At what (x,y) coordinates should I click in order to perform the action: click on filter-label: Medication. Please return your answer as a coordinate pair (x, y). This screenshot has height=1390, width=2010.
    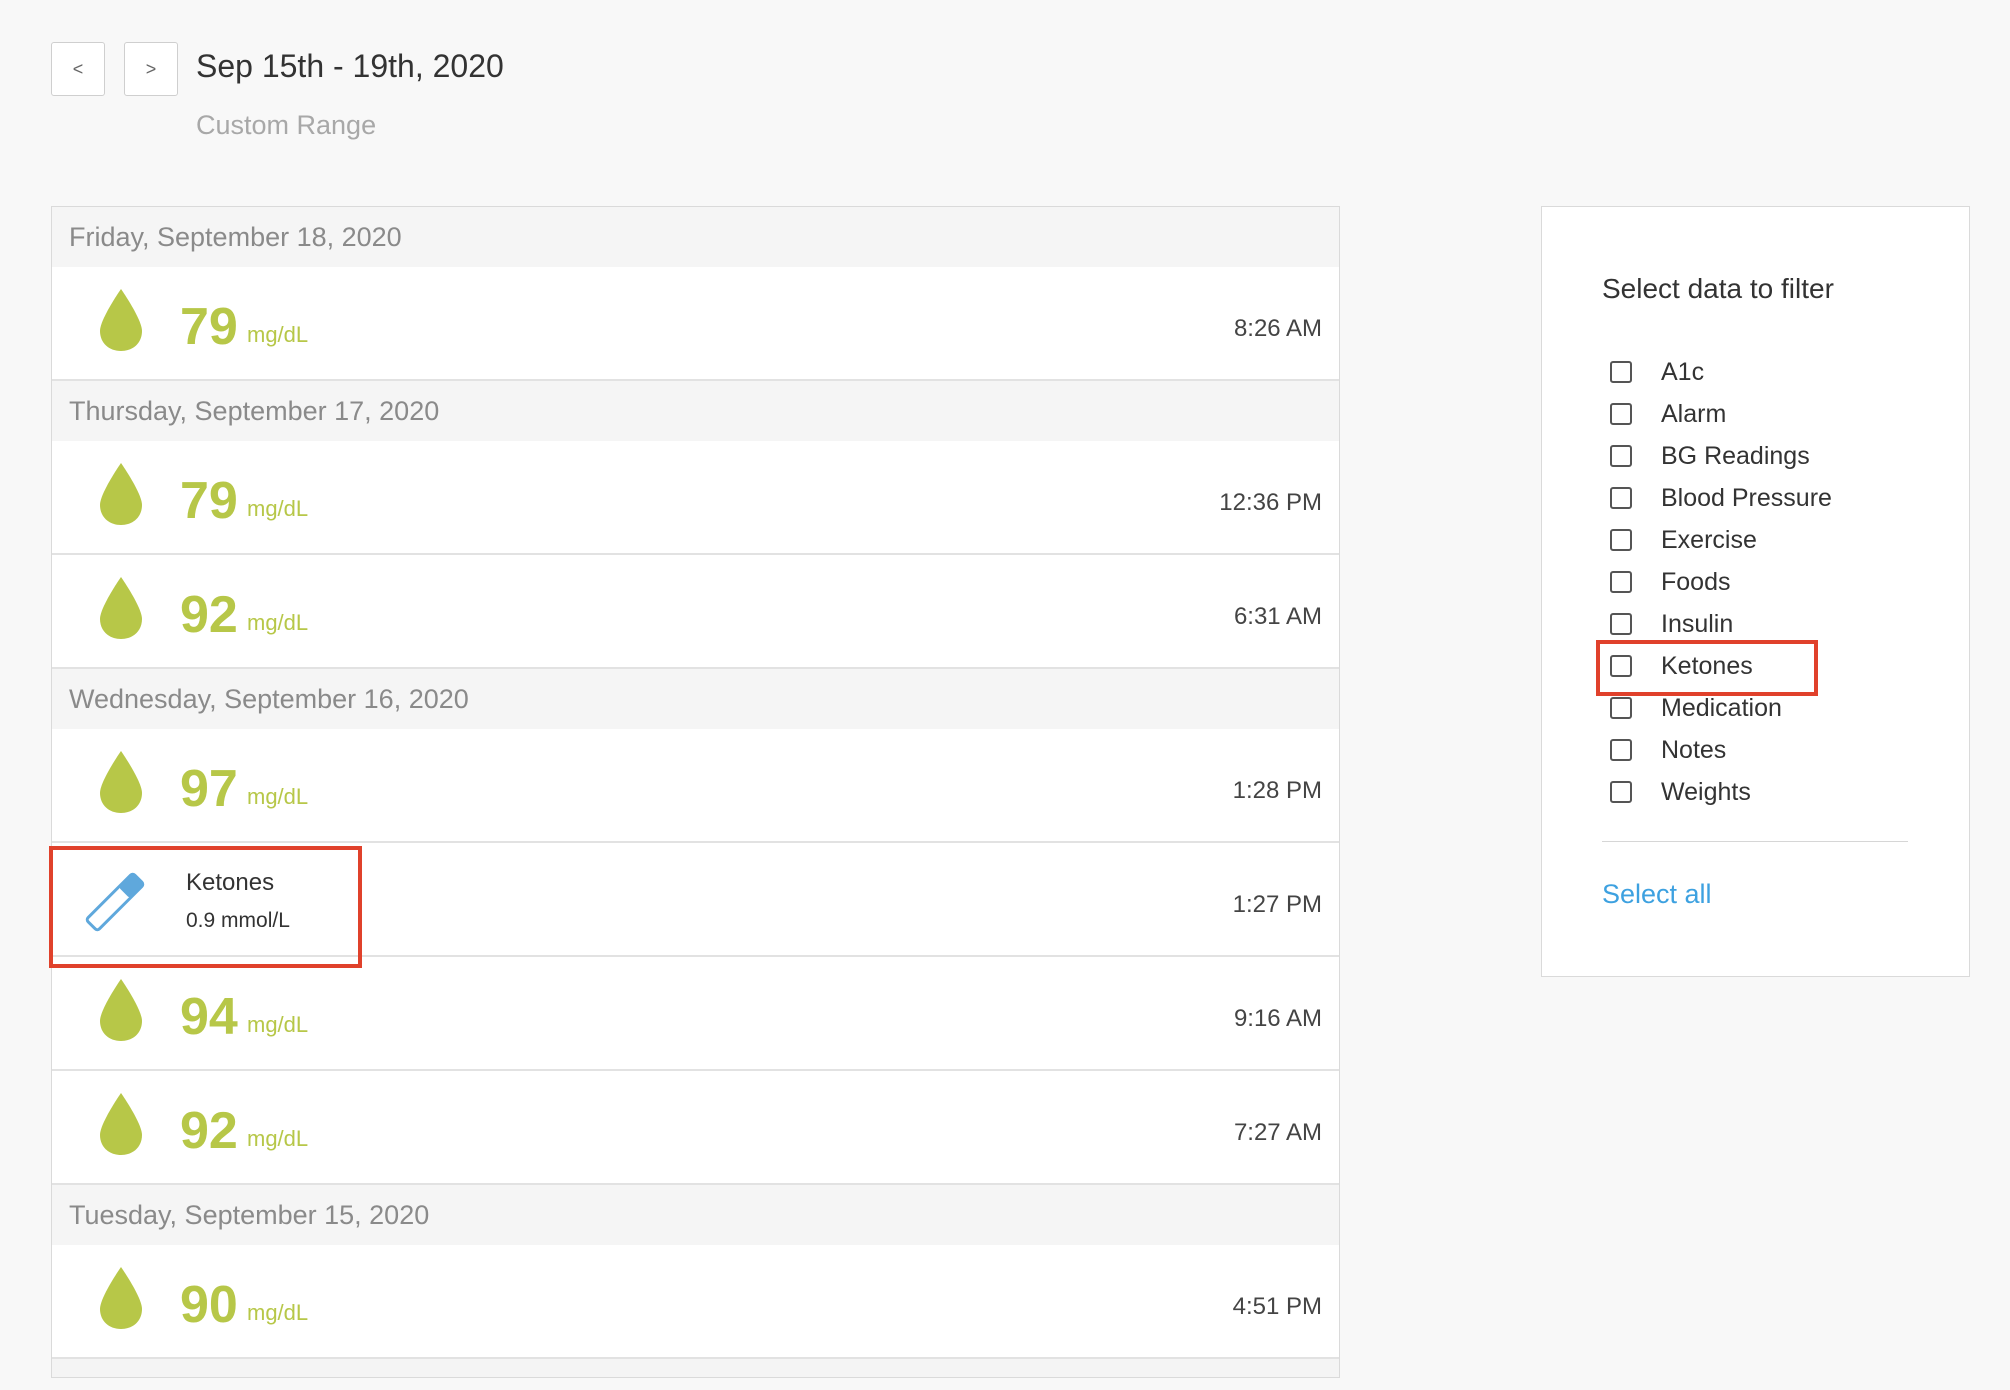
    Looking at the image, I should click on (1721, 707).